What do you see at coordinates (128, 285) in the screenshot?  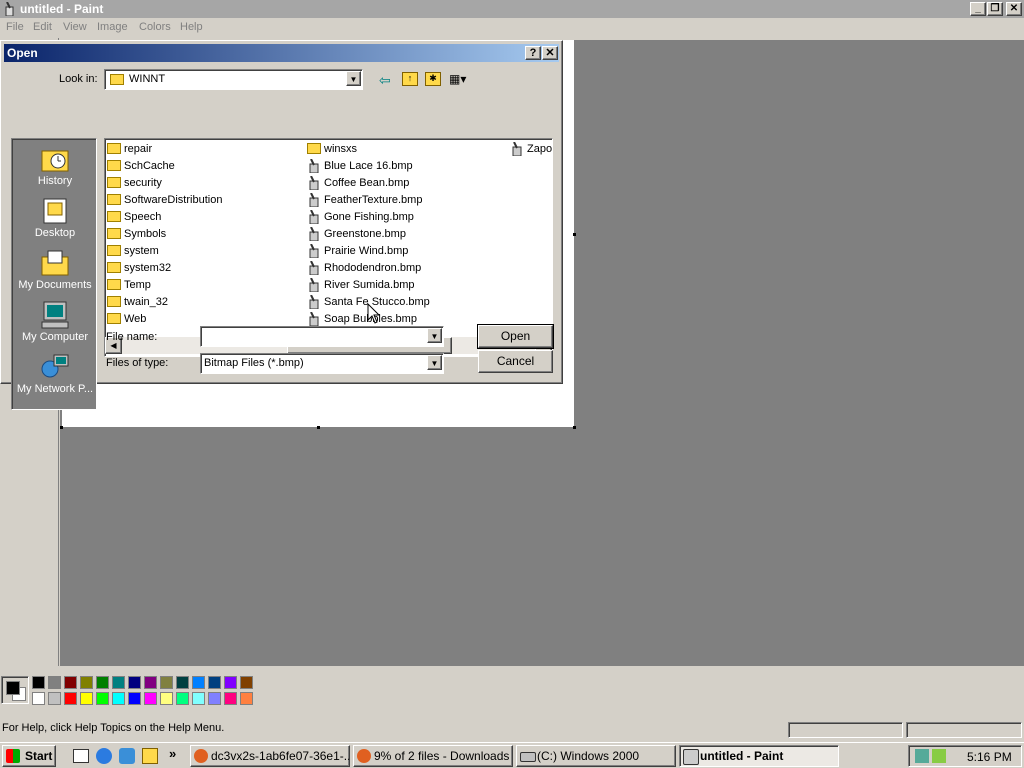 I see `list-item: Temp` at bounding box center [128, 285].